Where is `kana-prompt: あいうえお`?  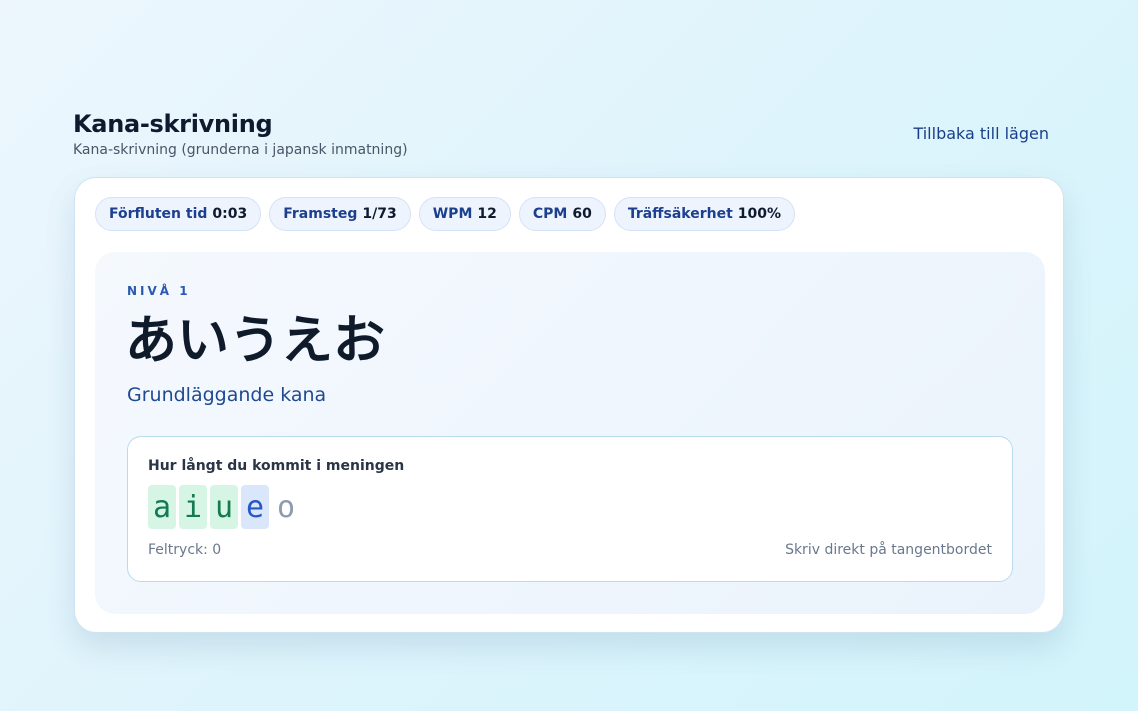
kana-prompt: あいうえお is located at coordinates (255, 341).